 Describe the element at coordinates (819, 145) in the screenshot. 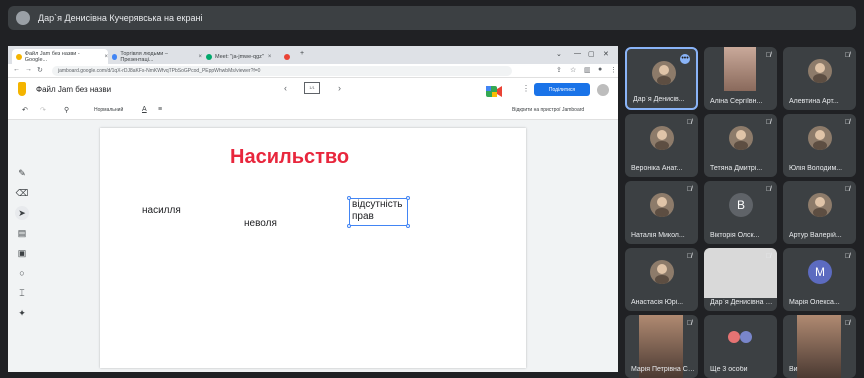

I see `participant-tile: Юлія Володим... 🎙̸` at that location.